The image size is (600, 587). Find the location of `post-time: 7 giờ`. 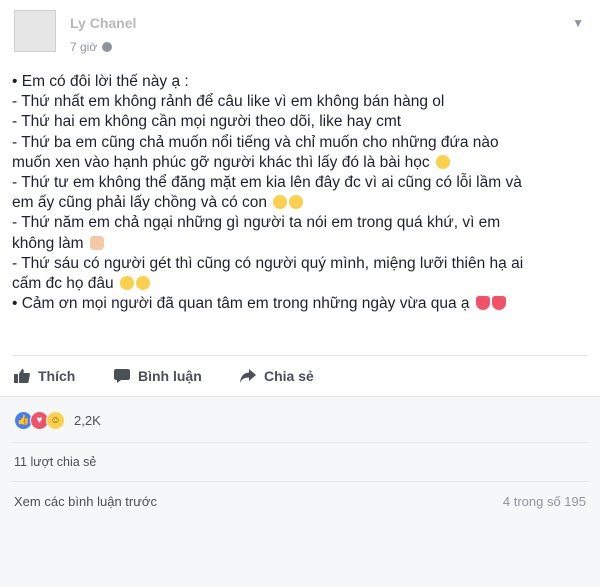

post-time: 7 giờ is located at coordinates (83, 47).